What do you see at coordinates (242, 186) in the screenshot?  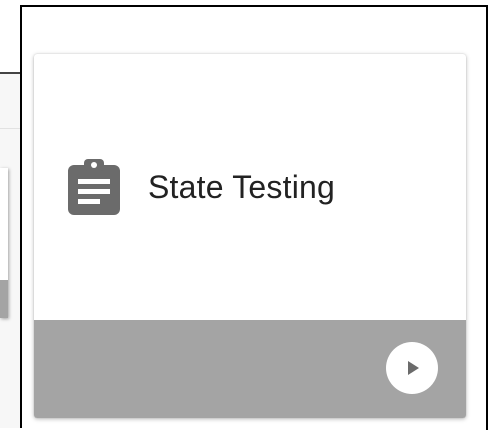 I see `card-title: State Testing` at bounding box center [242, 186].